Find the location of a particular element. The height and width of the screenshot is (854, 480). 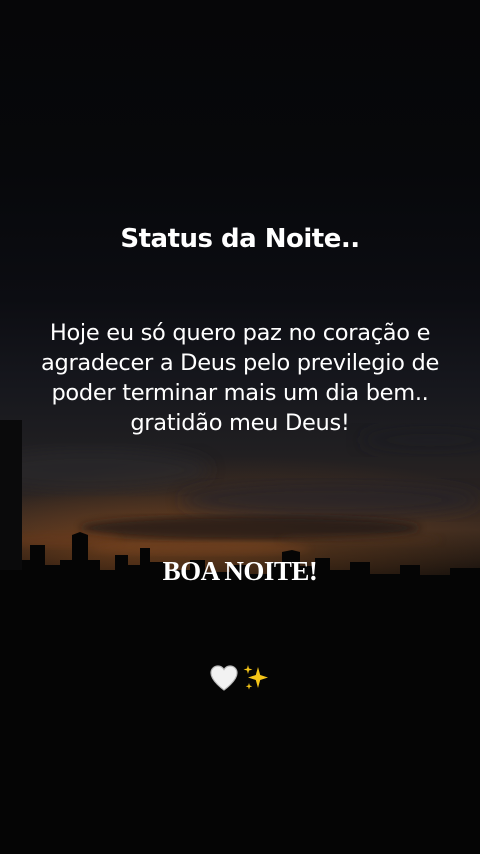

status-title: Status da Noite.. is located at coordinates (240, 239).